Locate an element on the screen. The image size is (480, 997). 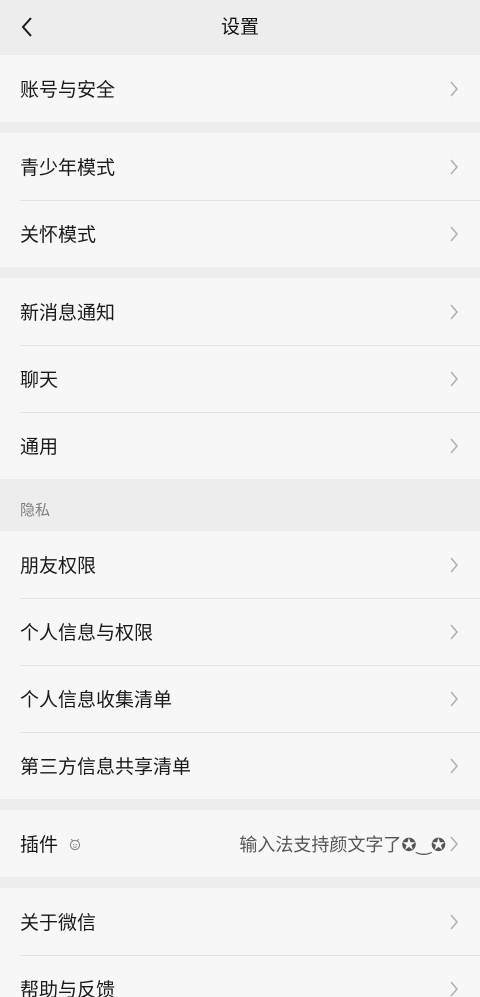
settings-row-plugins: 插件 输入法支持颜文字了✪‿✪ is located at coordinates (240, 843).